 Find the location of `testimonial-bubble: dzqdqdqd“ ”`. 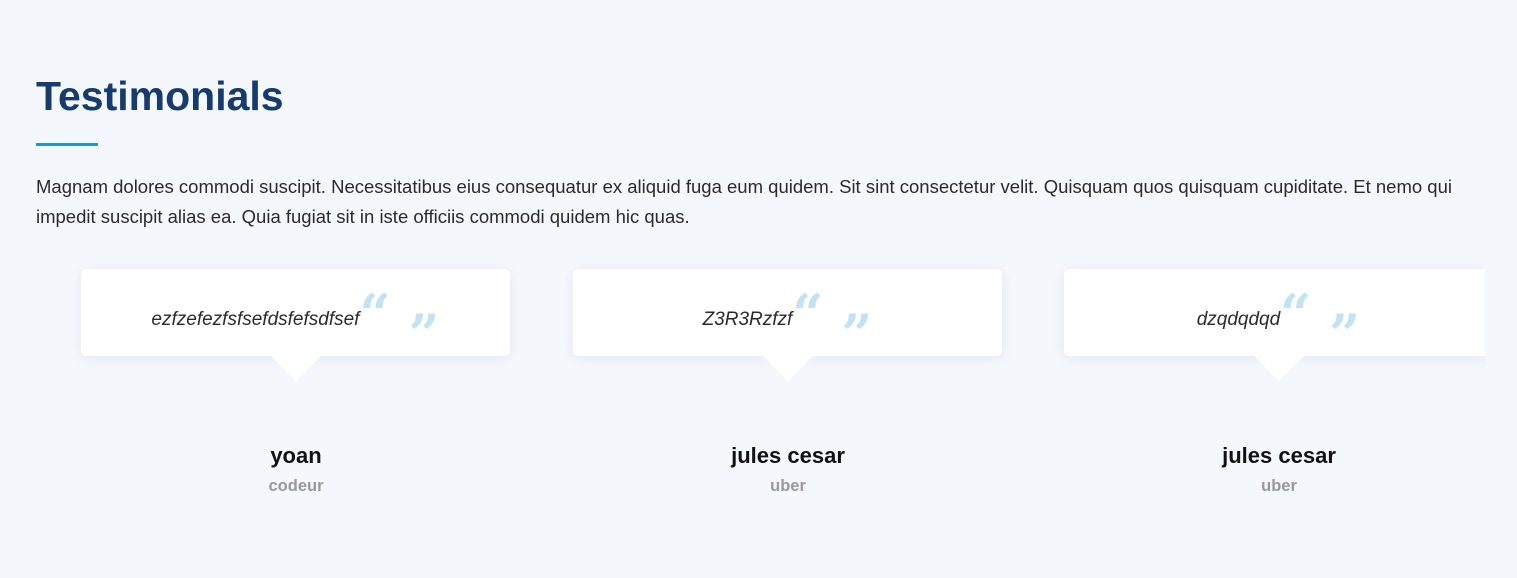

testimonial-bubble: dzqdqdqd“ ” is located at coordinates (1274, 325).